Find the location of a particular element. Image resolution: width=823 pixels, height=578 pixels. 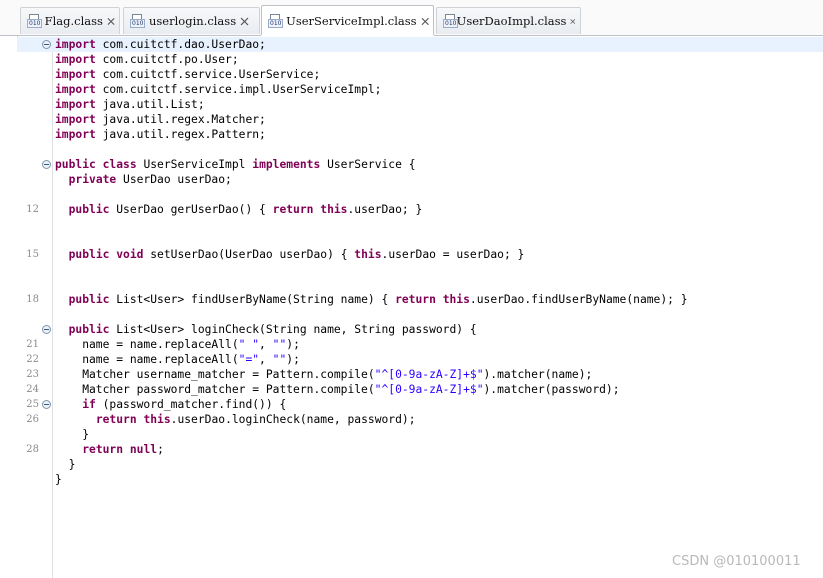

keyword-token: private is located at coordinates (92, 179).